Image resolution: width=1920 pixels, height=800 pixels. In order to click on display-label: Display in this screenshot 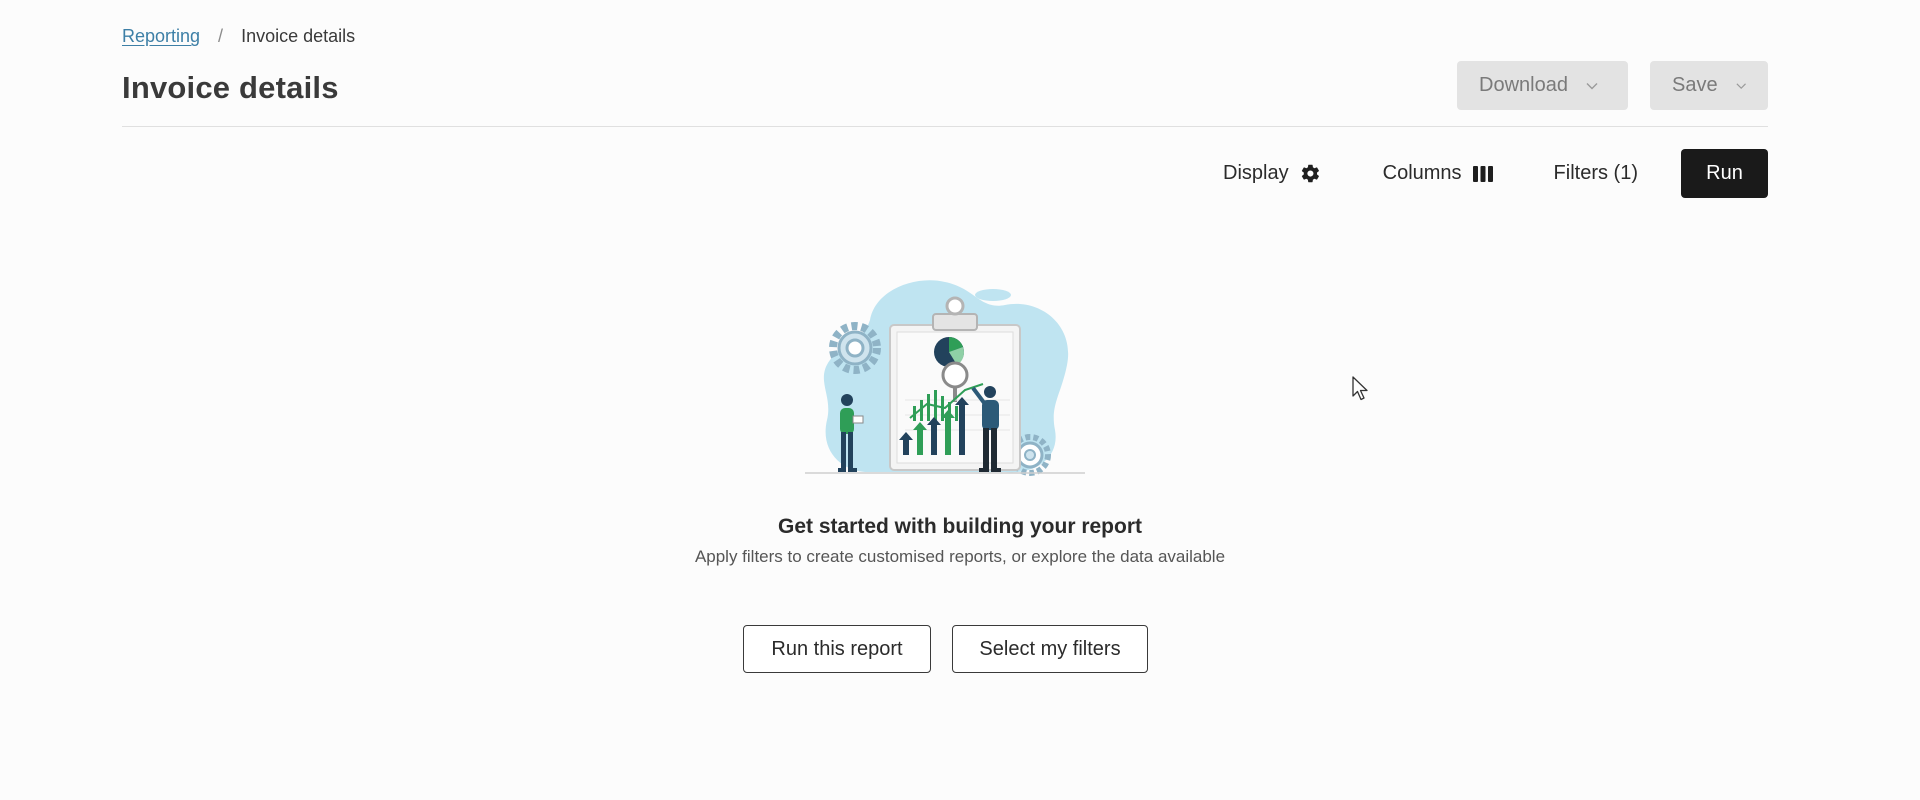, I will do `click(1256, 173)`.